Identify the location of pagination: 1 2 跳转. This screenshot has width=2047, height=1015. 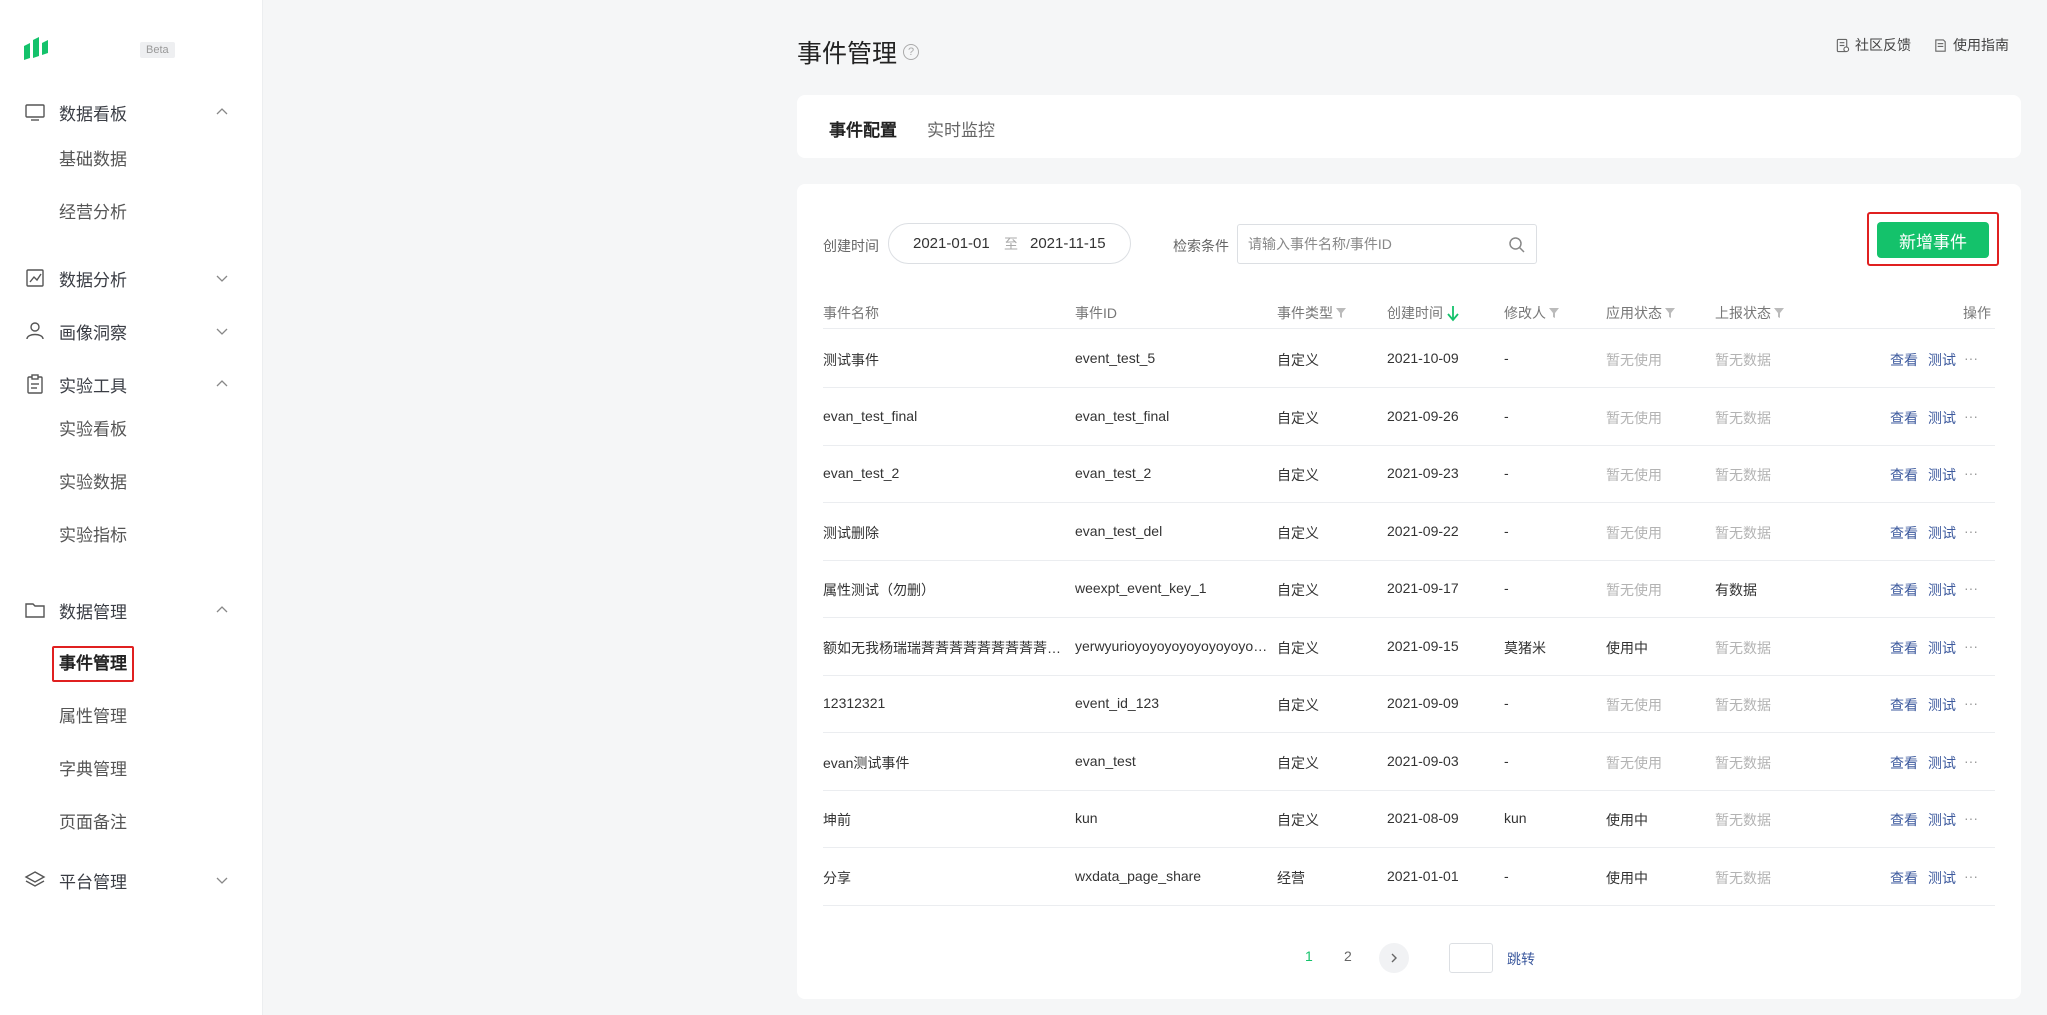
(1409, 958).